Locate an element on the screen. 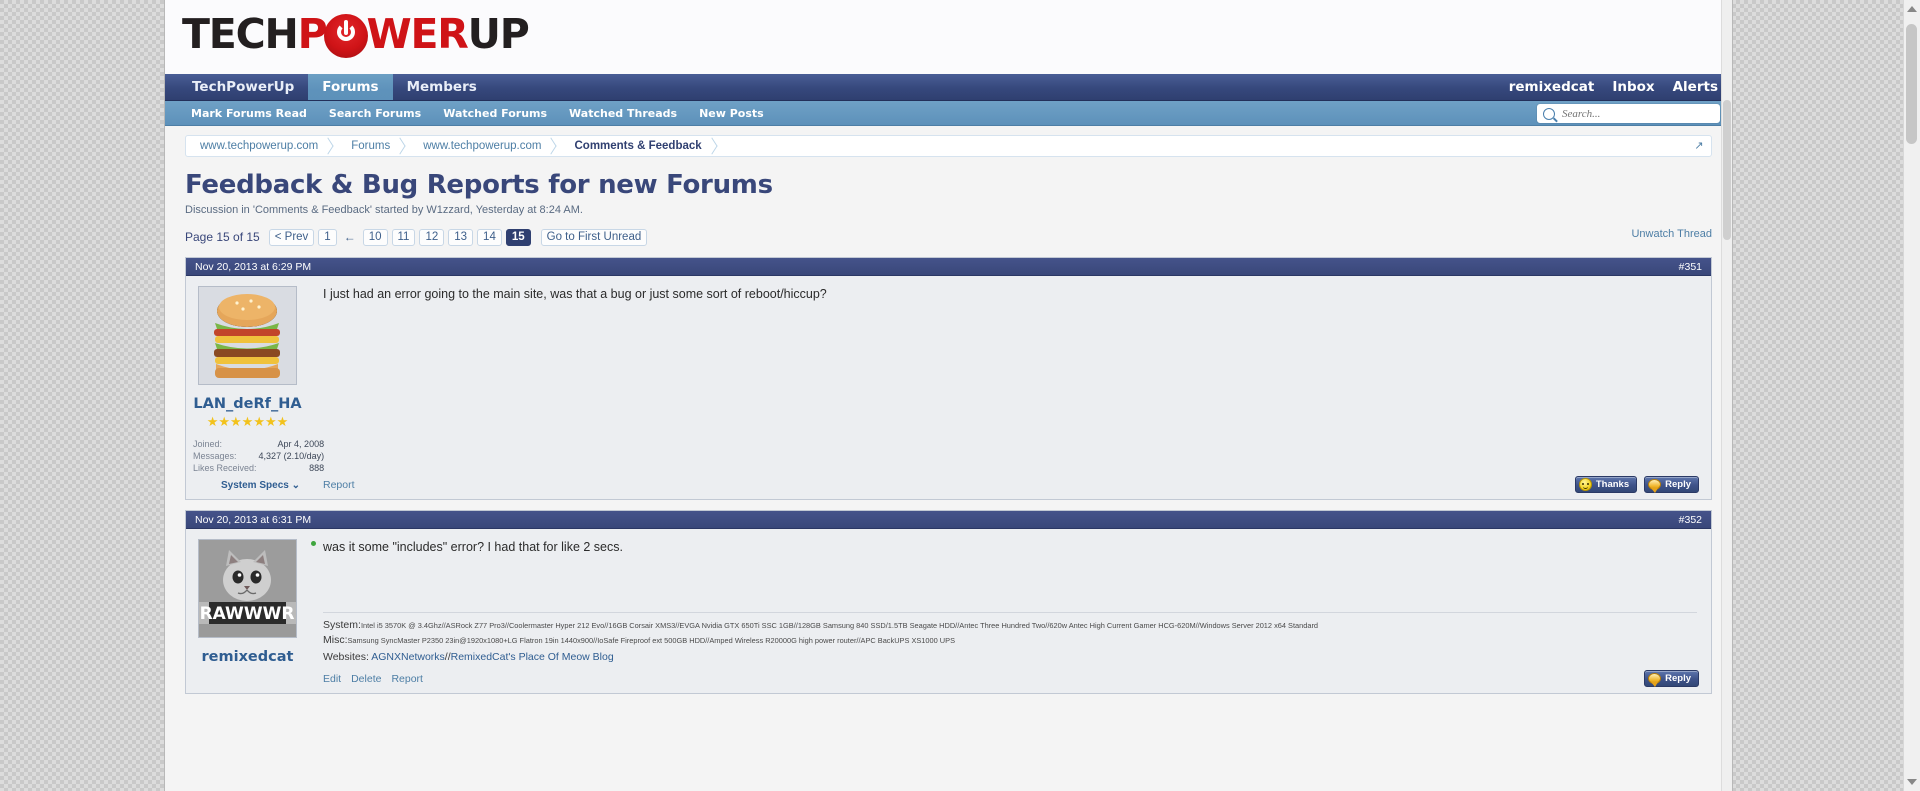  user-rating-stars: ★★★★★★★ is located at coordinates (247, 421).